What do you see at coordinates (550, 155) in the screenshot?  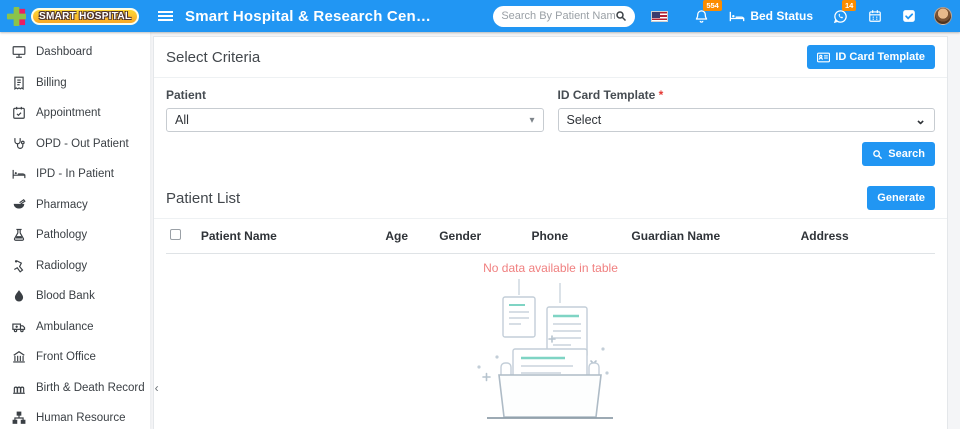 I see `search-row: Search` at bounding box center [550, 155].